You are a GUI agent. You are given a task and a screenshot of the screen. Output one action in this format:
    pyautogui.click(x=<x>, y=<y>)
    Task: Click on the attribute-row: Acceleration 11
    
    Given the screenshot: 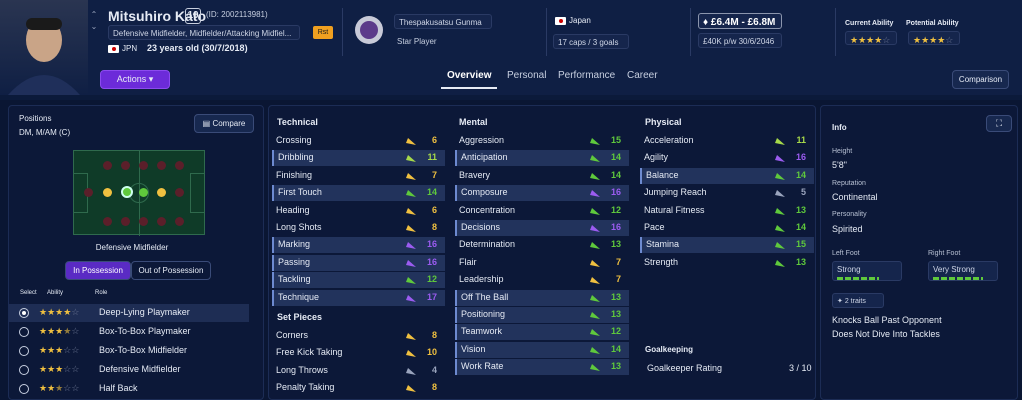 What is the action you would take?
    pyautogui.click(x=727, y=141)
    